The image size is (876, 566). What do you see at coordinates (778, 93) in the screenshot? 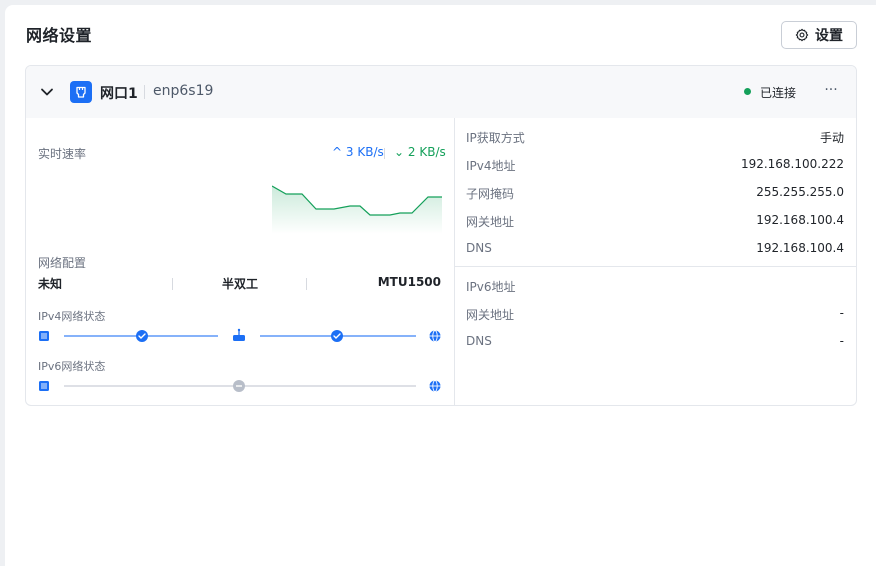
I see `connection-status: 已连接` at bounding box center [778, 93].